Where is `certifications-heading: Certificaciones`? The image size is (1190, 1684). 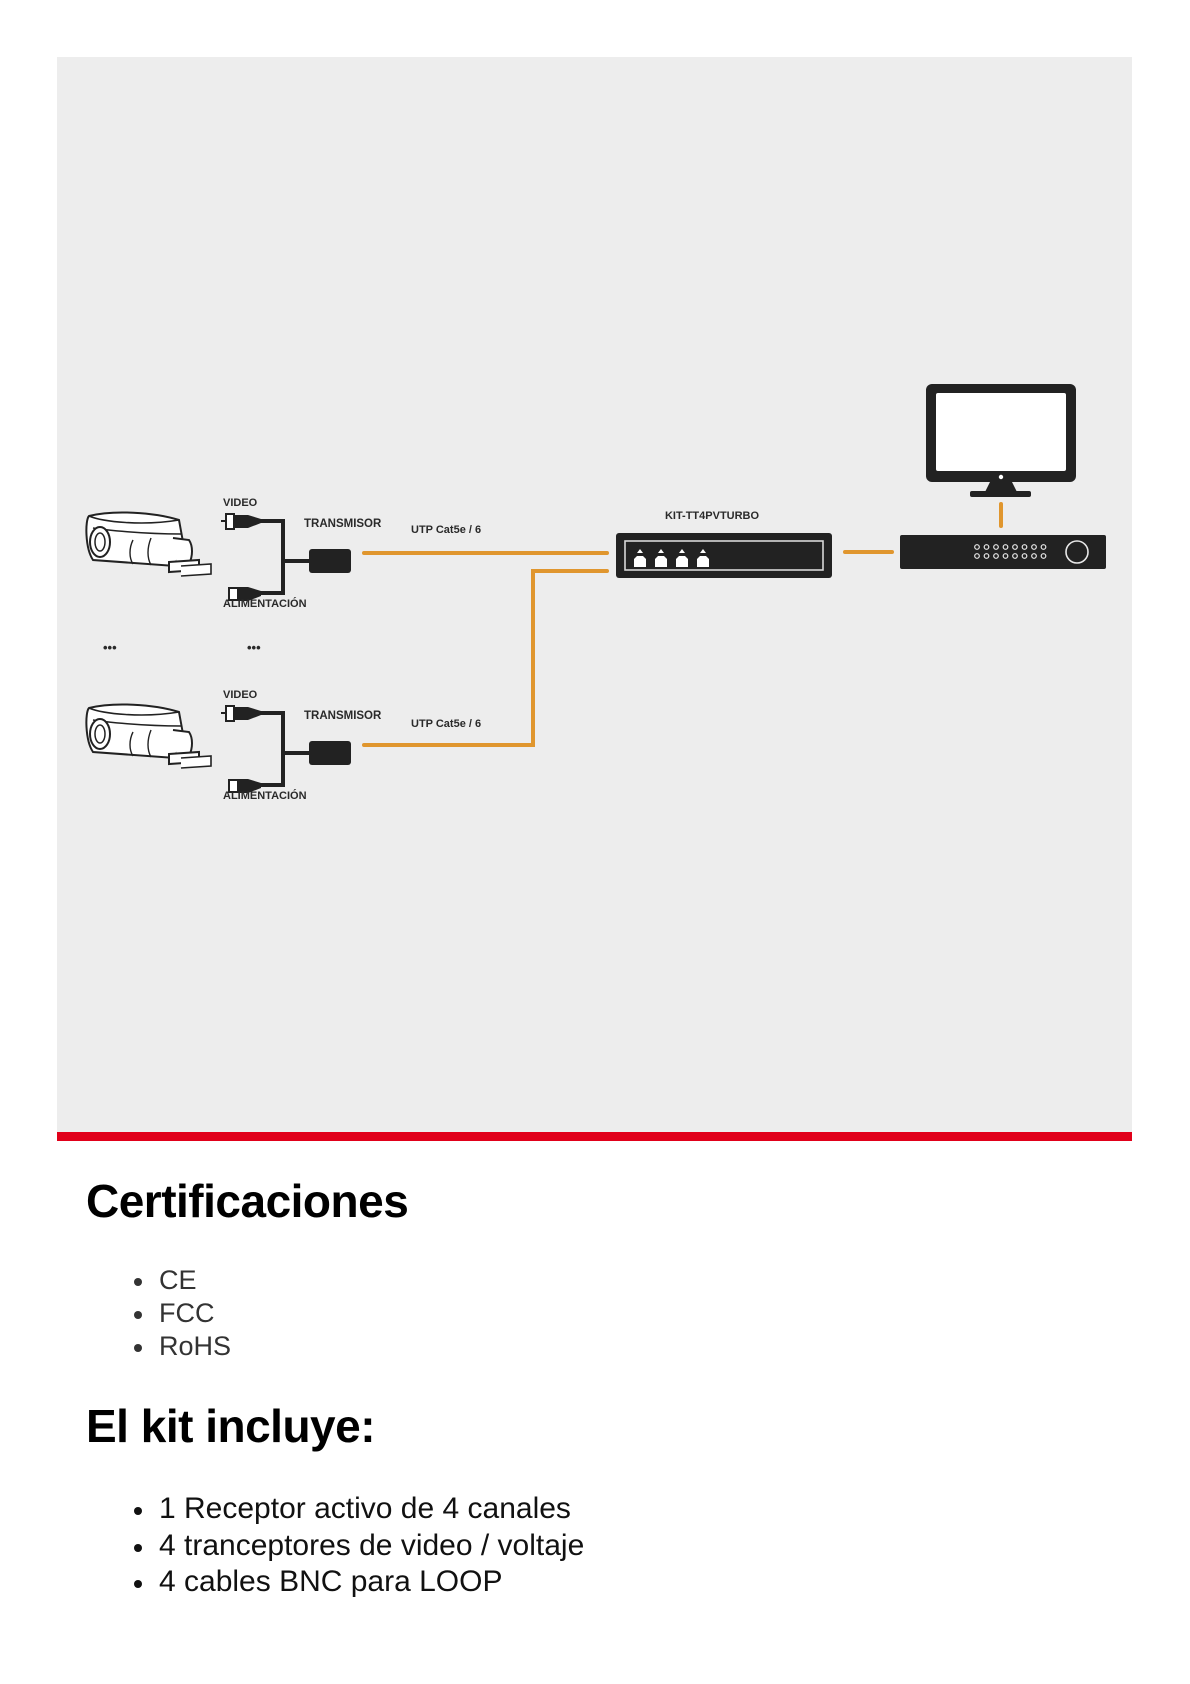
certifications-heading: Certificaciones is located at coordinates (247, 1201).